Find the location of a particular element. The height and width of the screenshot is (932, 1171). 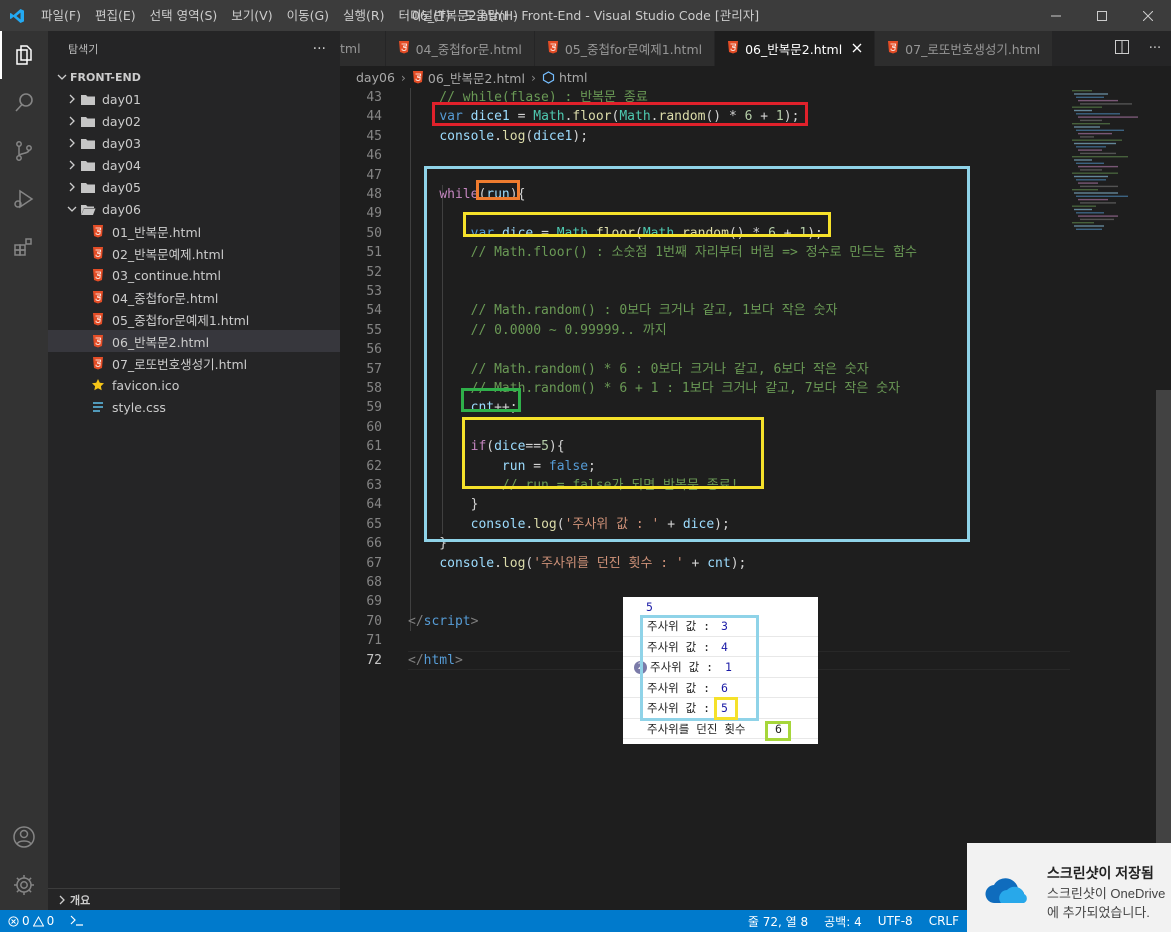

code-line: 59 cnt++; is located at coordinates (705, 407).